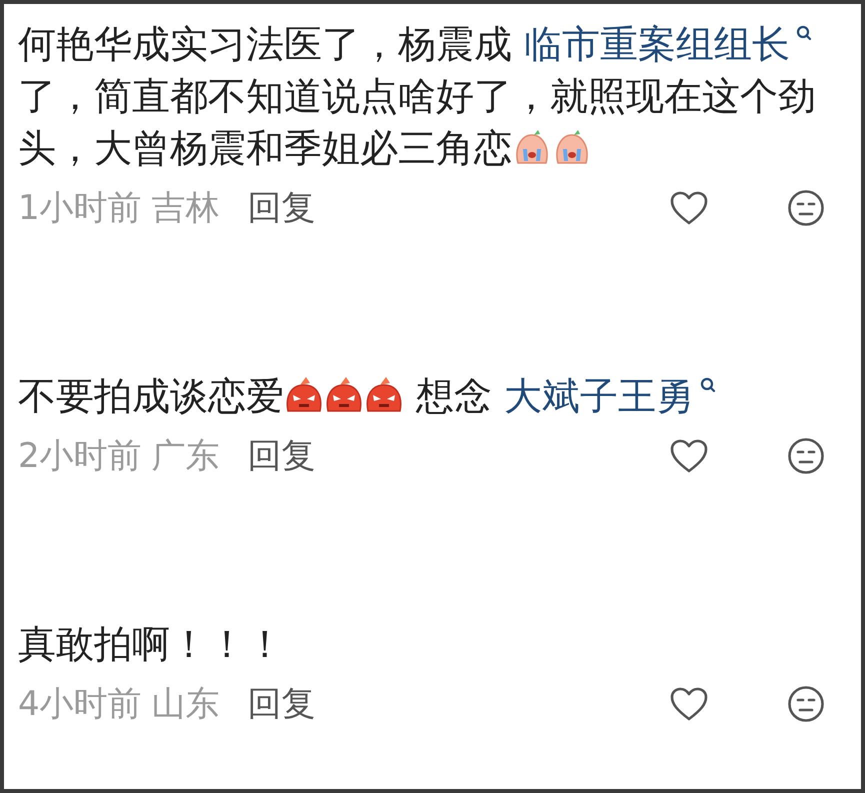  Describe the element at coordinates (186, 456) in the screenshot. I see `comment-location: 广东` at that location.